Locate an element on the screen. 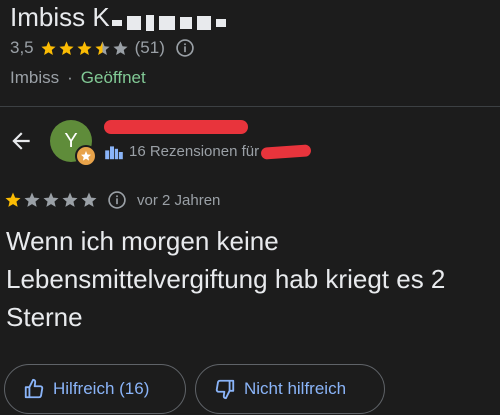 The width and height of the screenshot is (500, 415). review-time: vor 2 Jahren is located at coordinates (179, 200).